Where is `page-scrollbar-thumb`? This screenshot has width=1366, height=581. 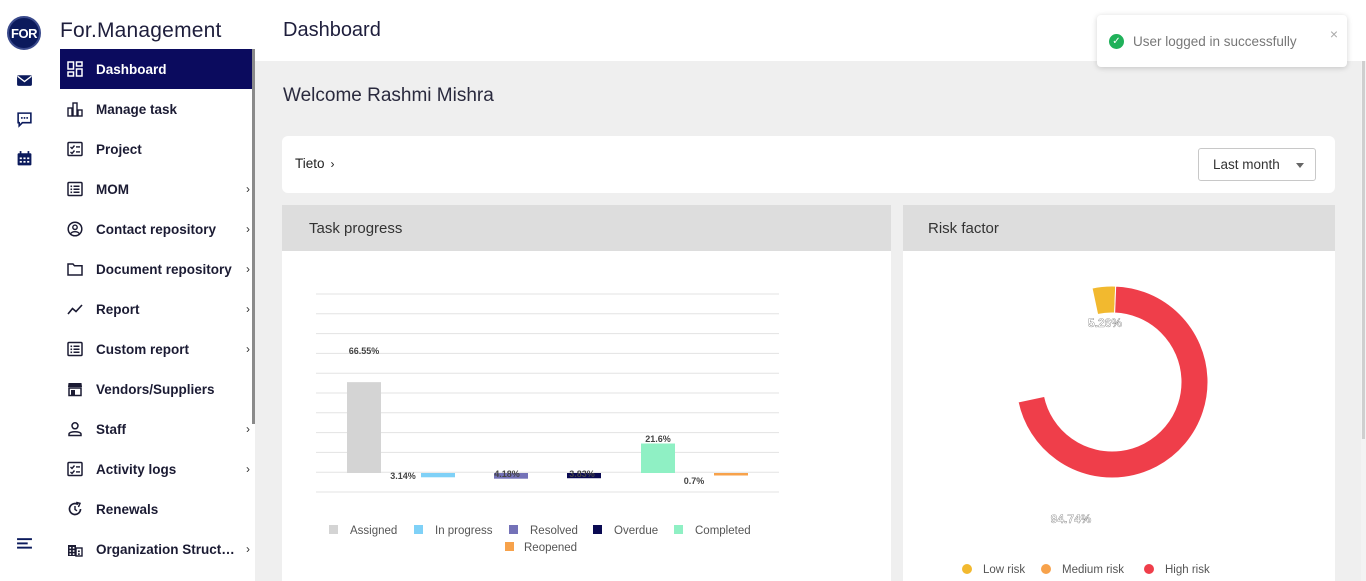
page-scrollbar-thumb is located at coordinates (1363, 250).